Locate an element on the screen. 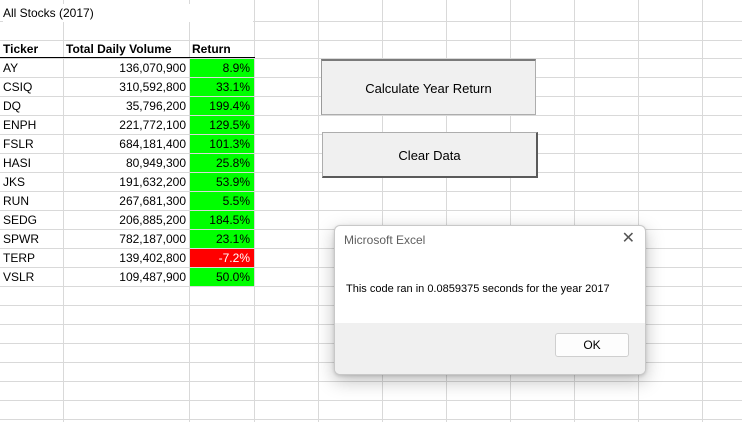 The image size is (742, 422). cell-ticker: HASI is located at coordinates (33, 163).